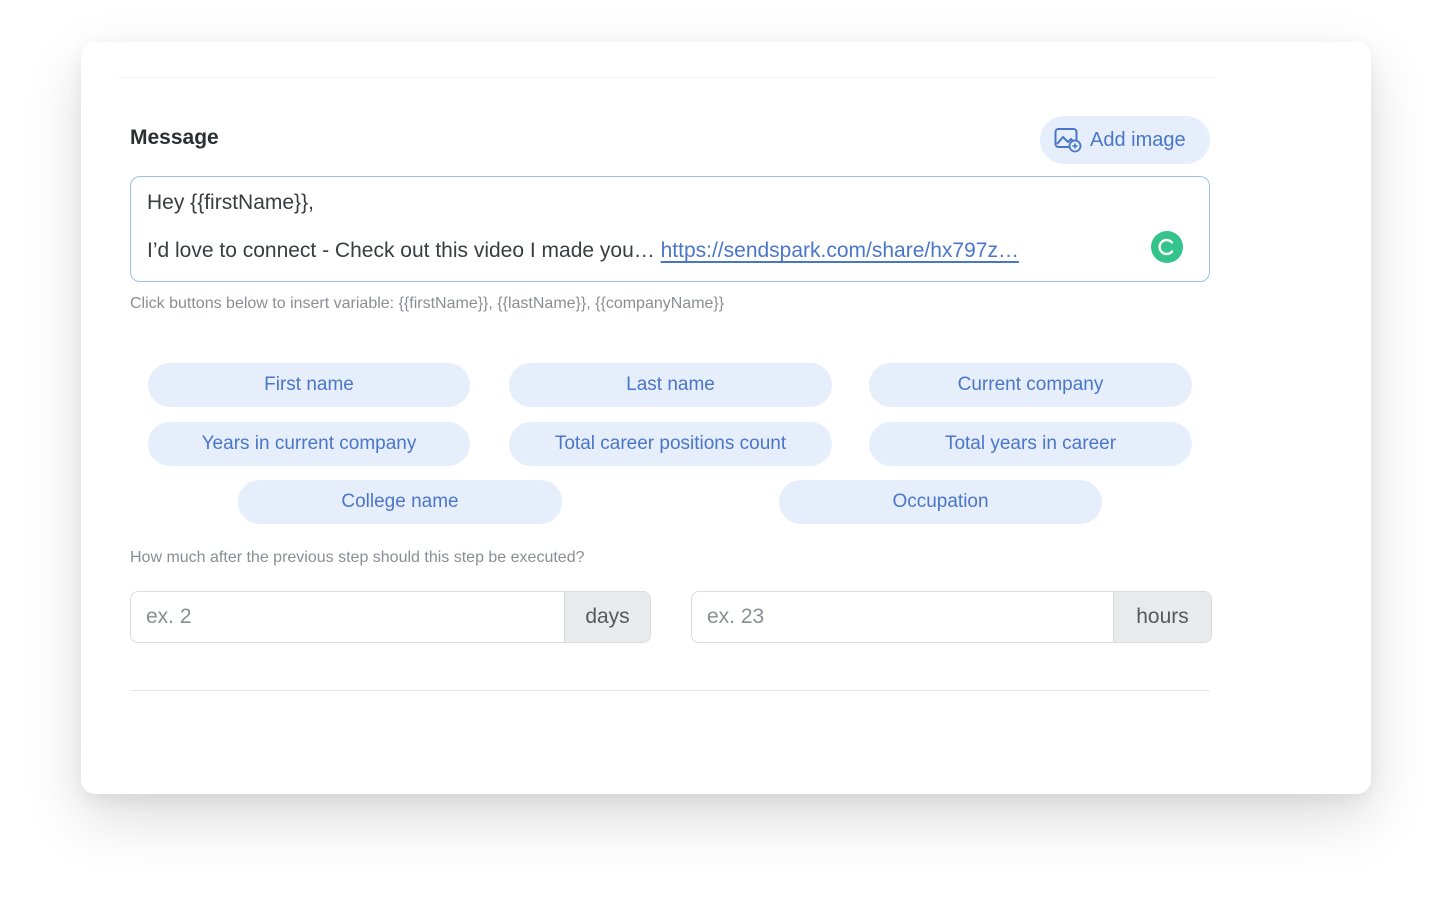 The width and height of the screenshot is (1450, 914). Describe the element at coordinates (667, 77) in the screenshot. I see `top-divider` at that location.